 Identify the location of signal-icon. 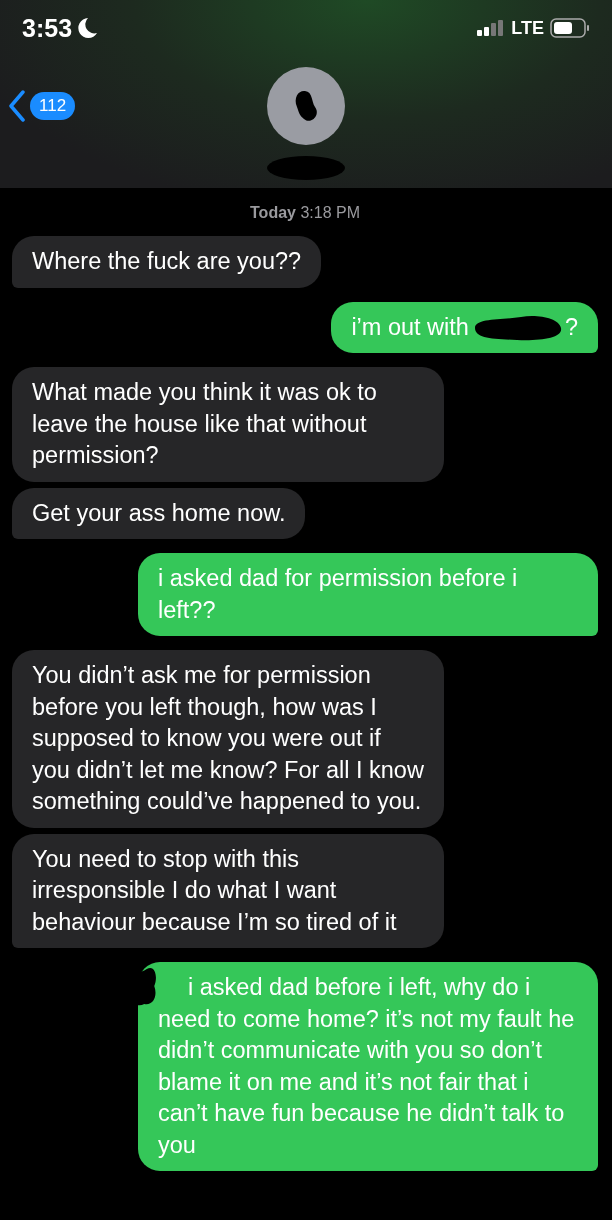
(491, 28).